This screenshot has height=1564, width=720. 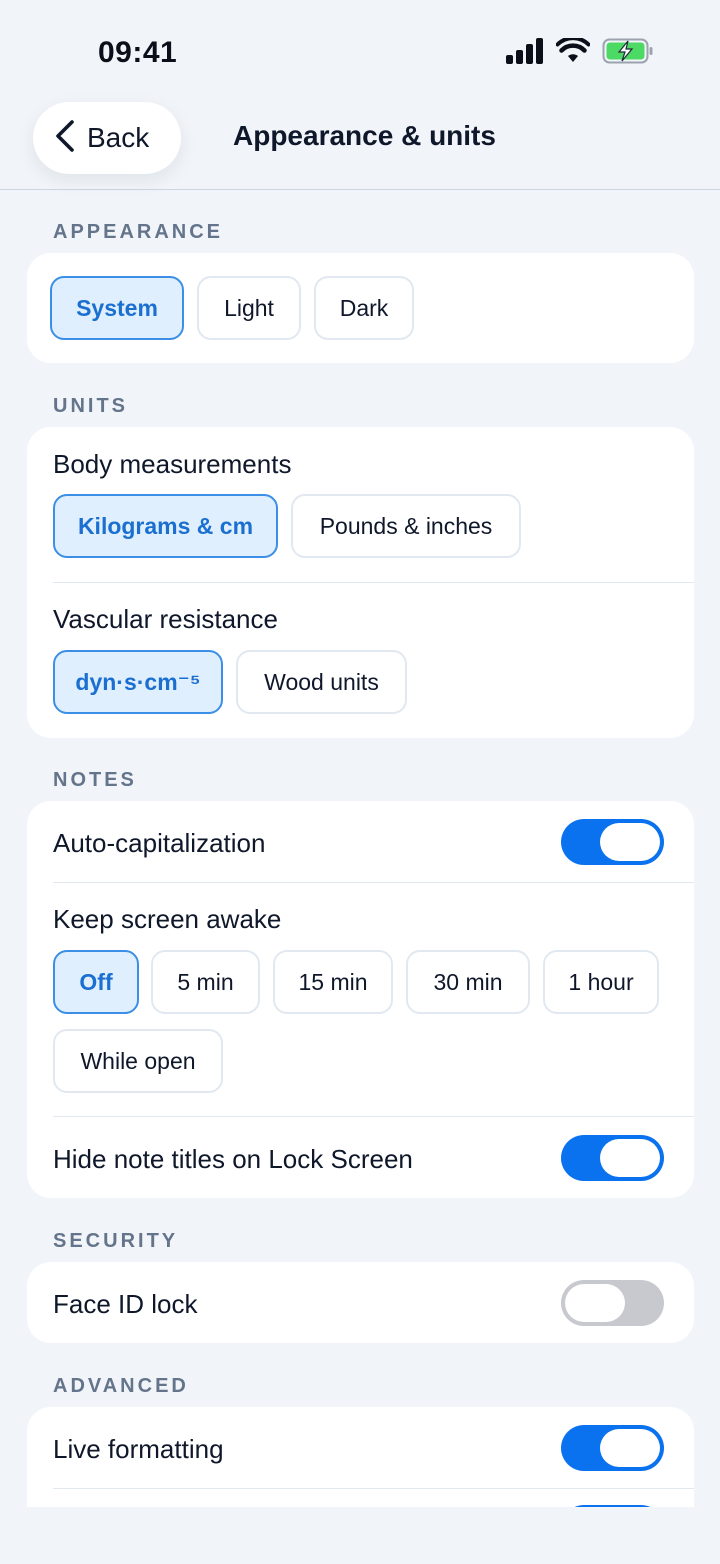 What do you see at coordinates (468, 982) in the screenshot?
I see `awake-option-30-min: 30 min` at bounding box center [468, 982].